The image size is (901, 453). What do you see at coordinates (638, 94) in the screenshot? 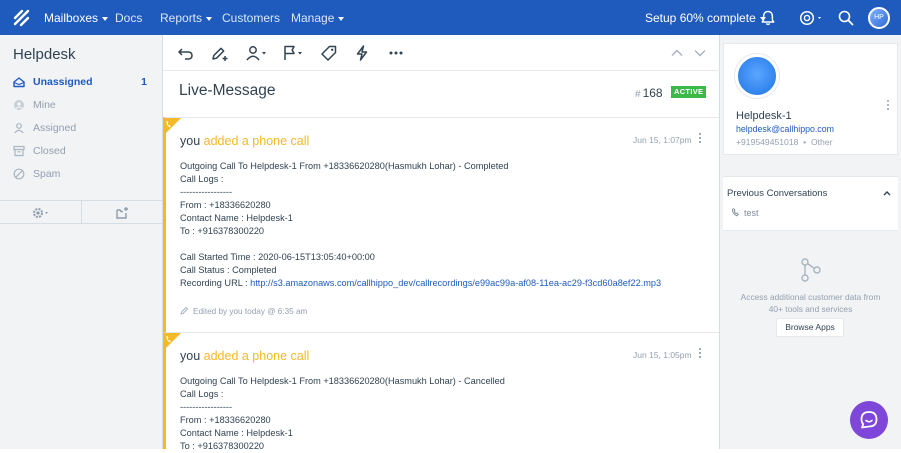
I see `hash-symbol: #` at bounding box center [638, 94].